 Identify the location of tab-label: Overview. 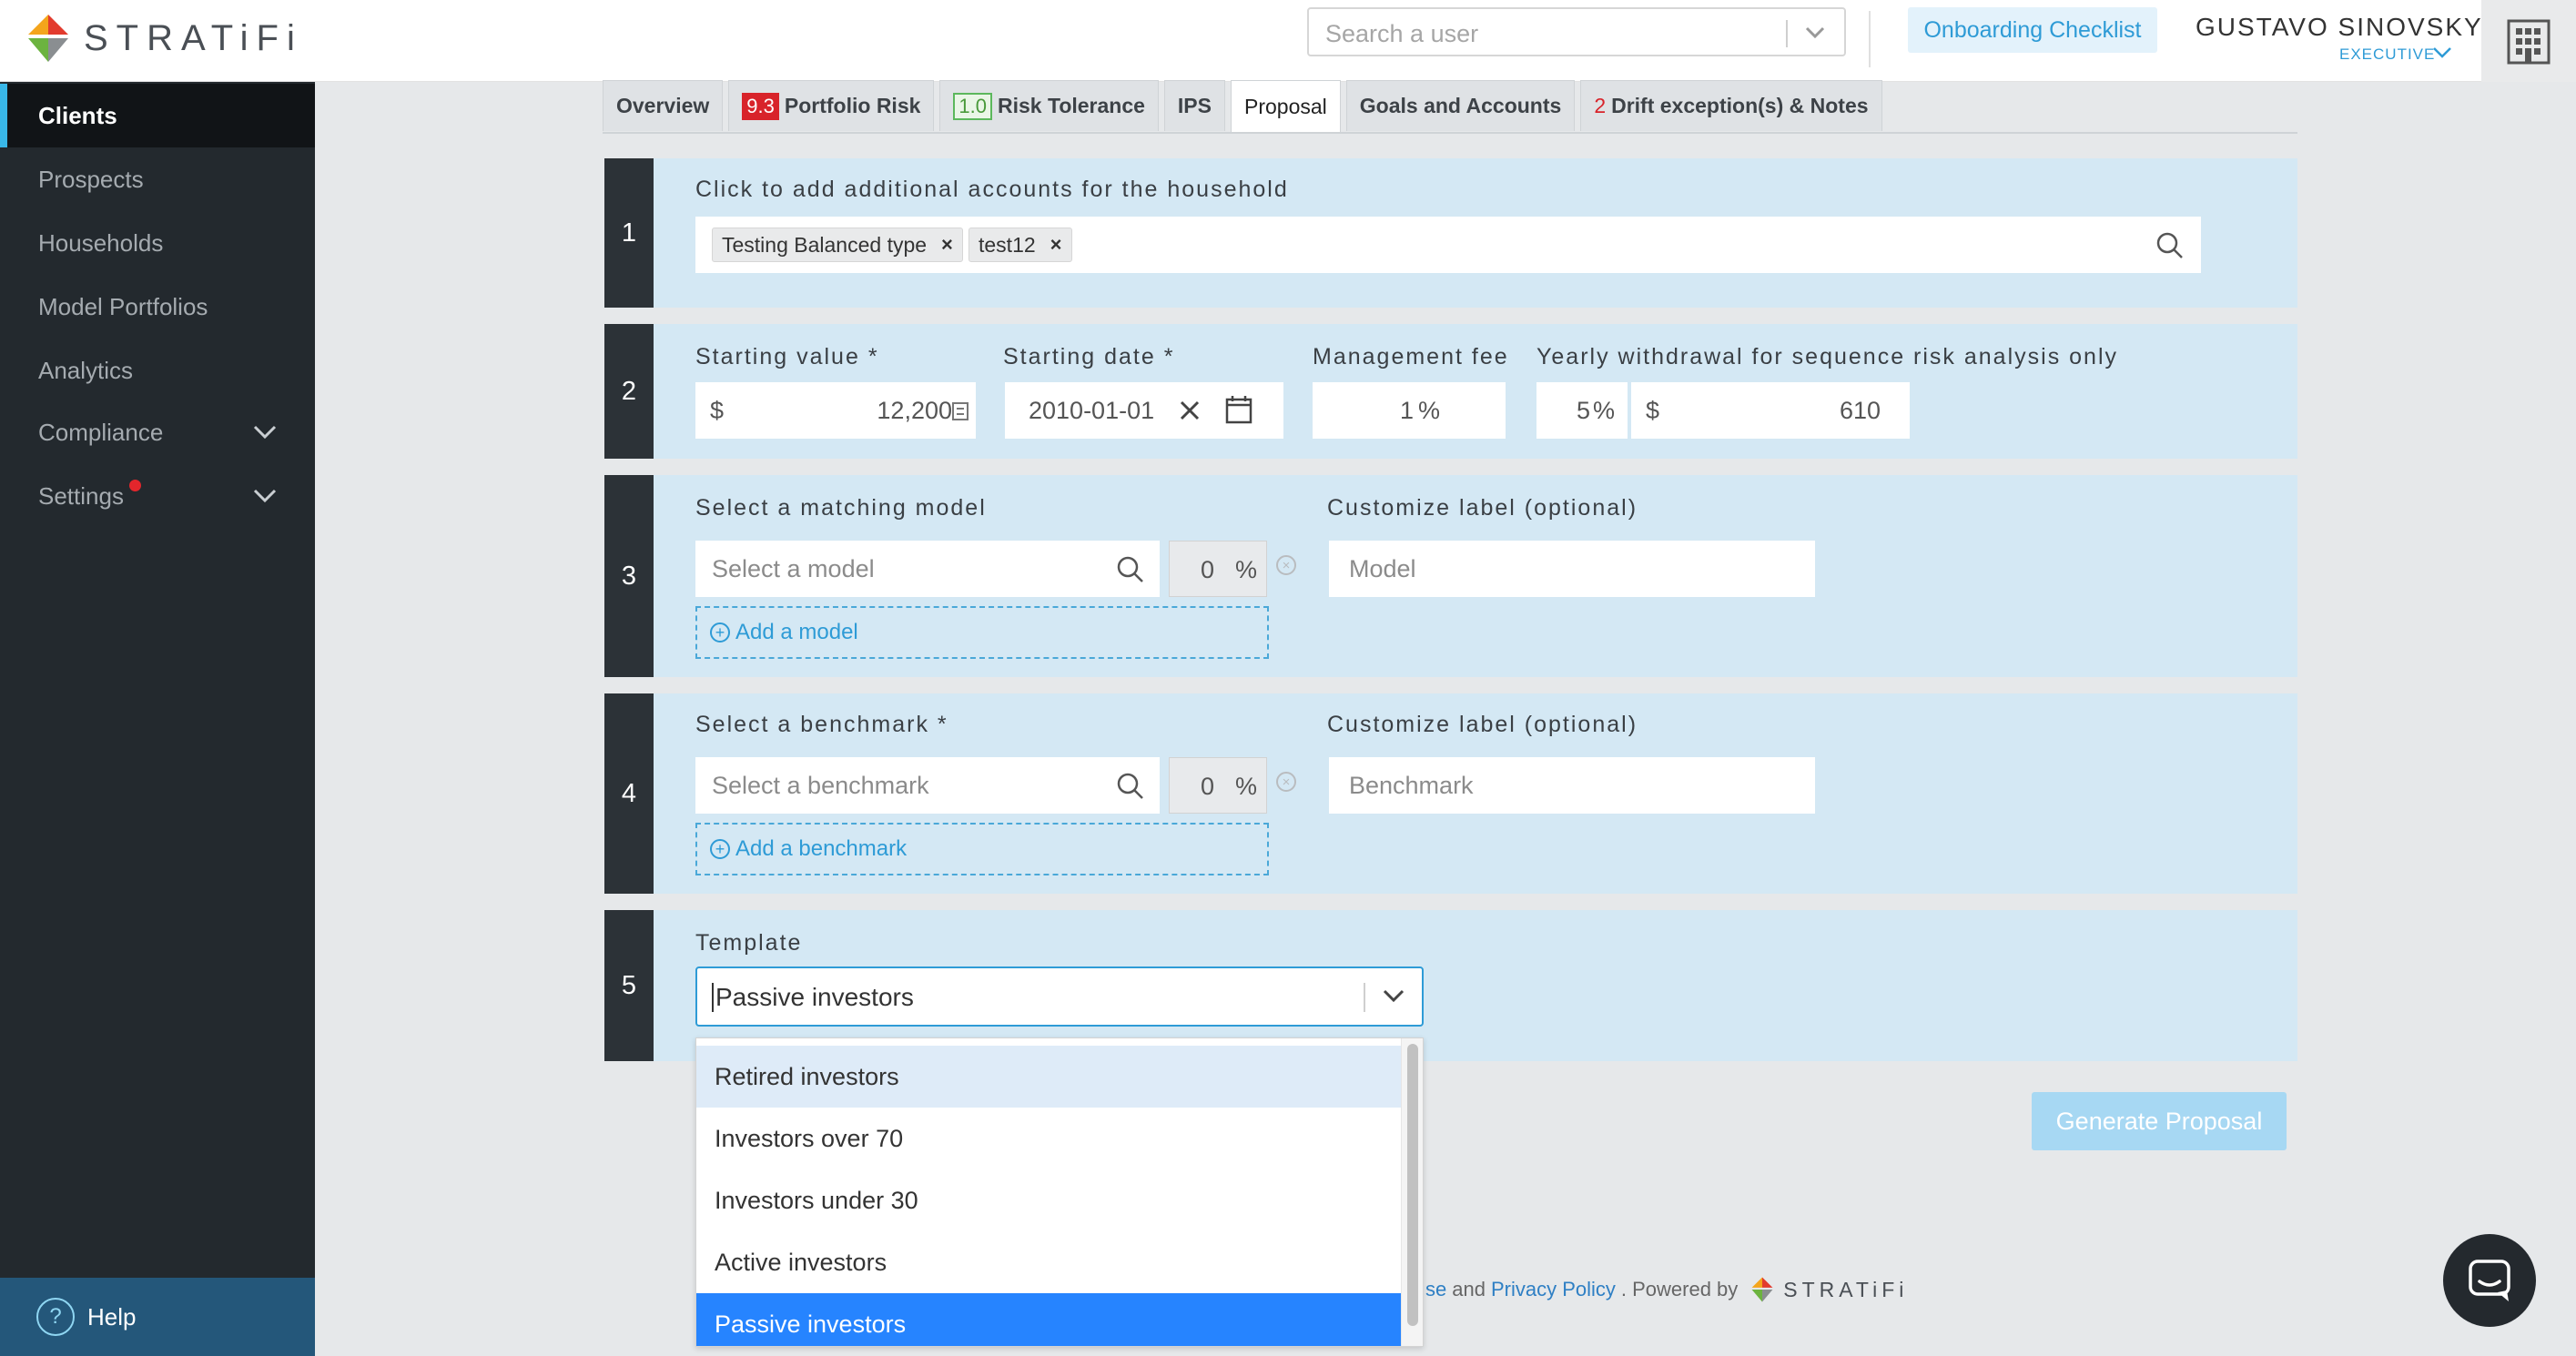
(663, 105).